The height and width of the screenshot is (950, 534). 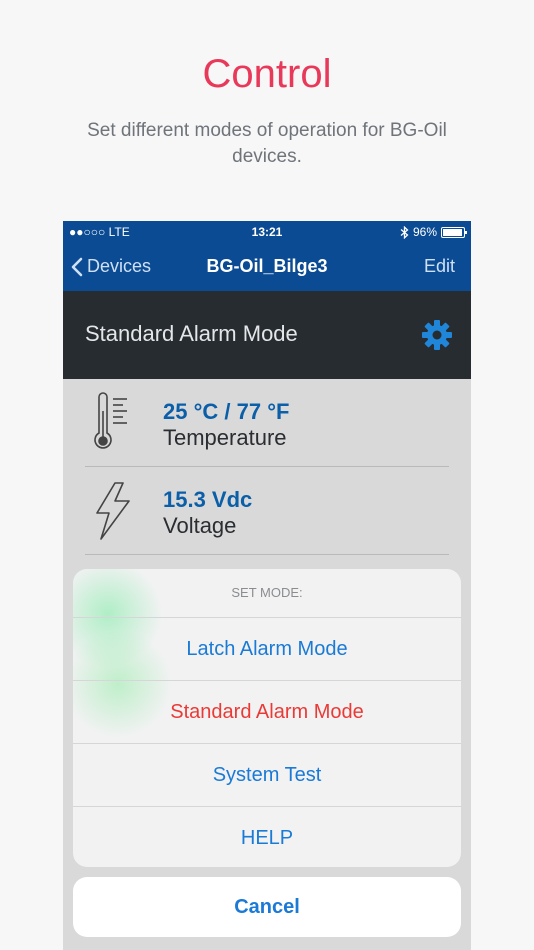 What do you see at coordinates (404, 232) in the screenshot?
I see `bluetooth-icon` at bounding box center [404, 232].